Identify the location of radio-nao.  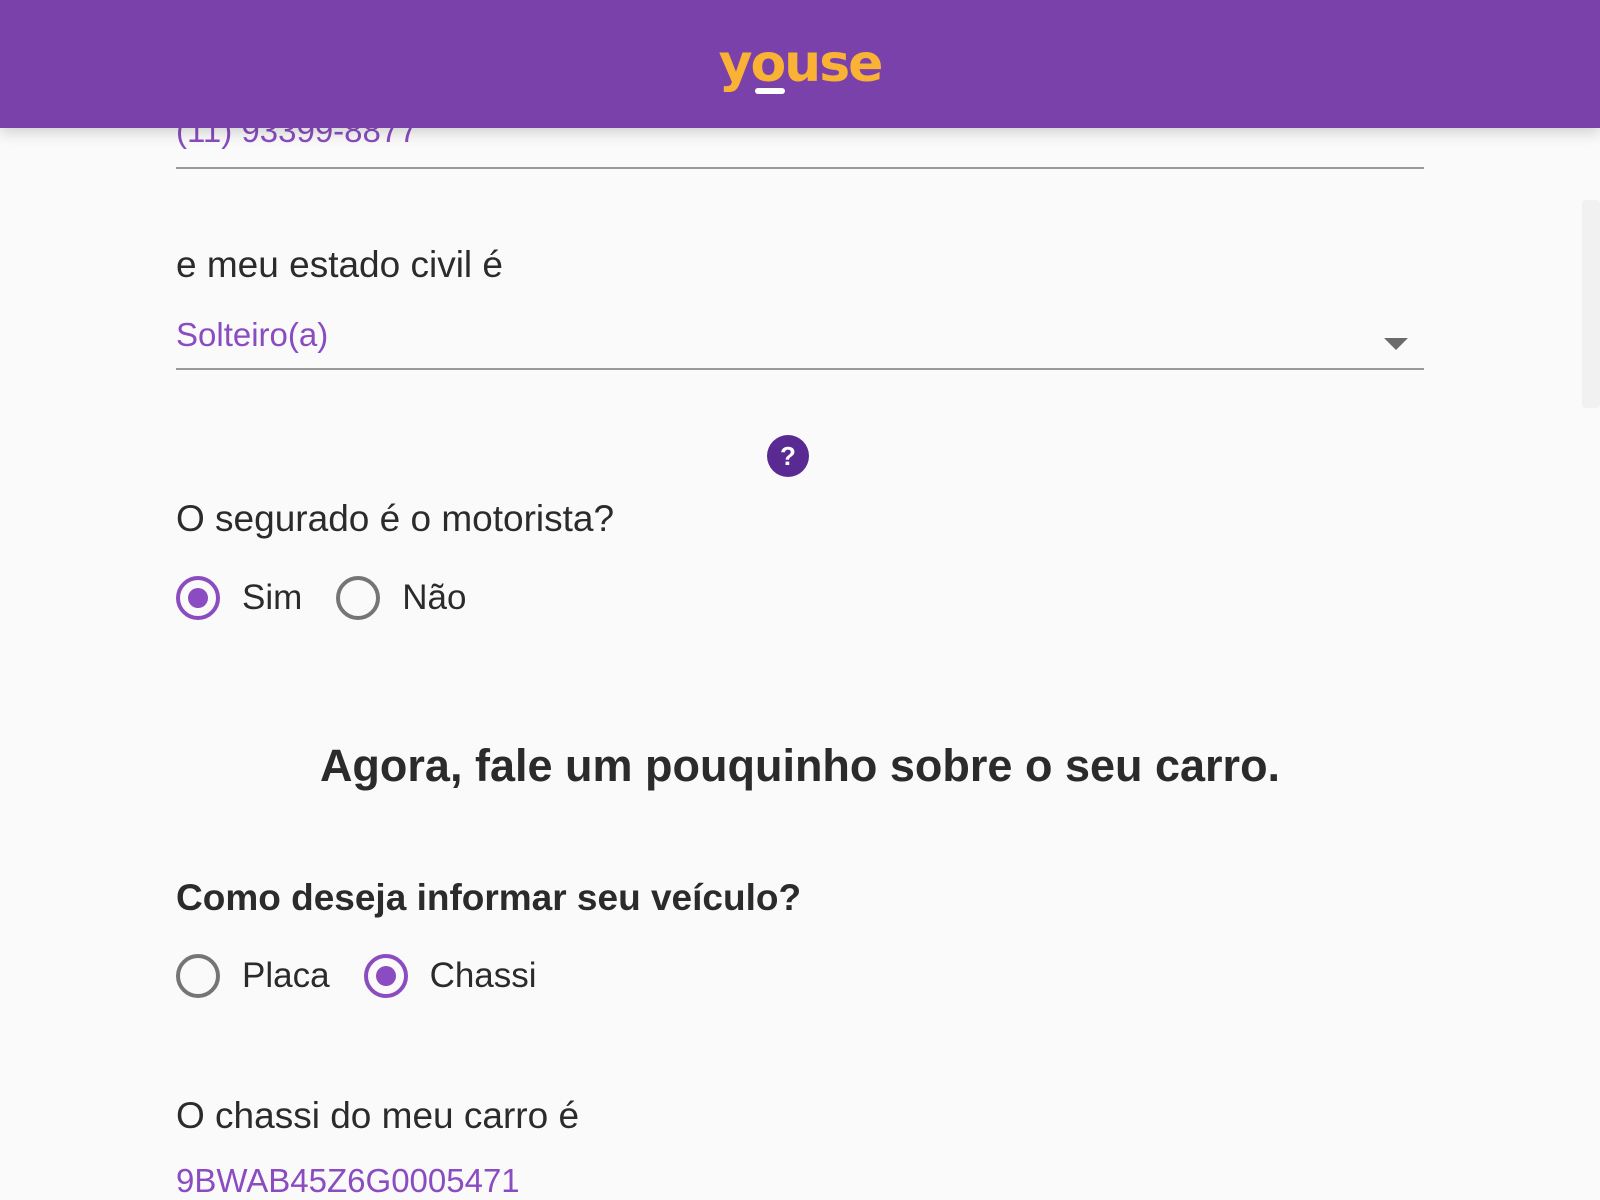
(358, 598).